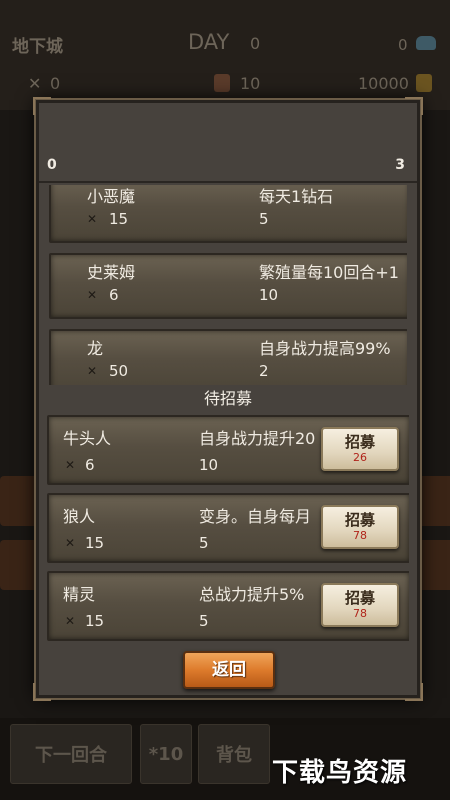 The image size is (450, 800). I want to click on monster-ability: 繁殖量每10回合+1, so click(329, 272).